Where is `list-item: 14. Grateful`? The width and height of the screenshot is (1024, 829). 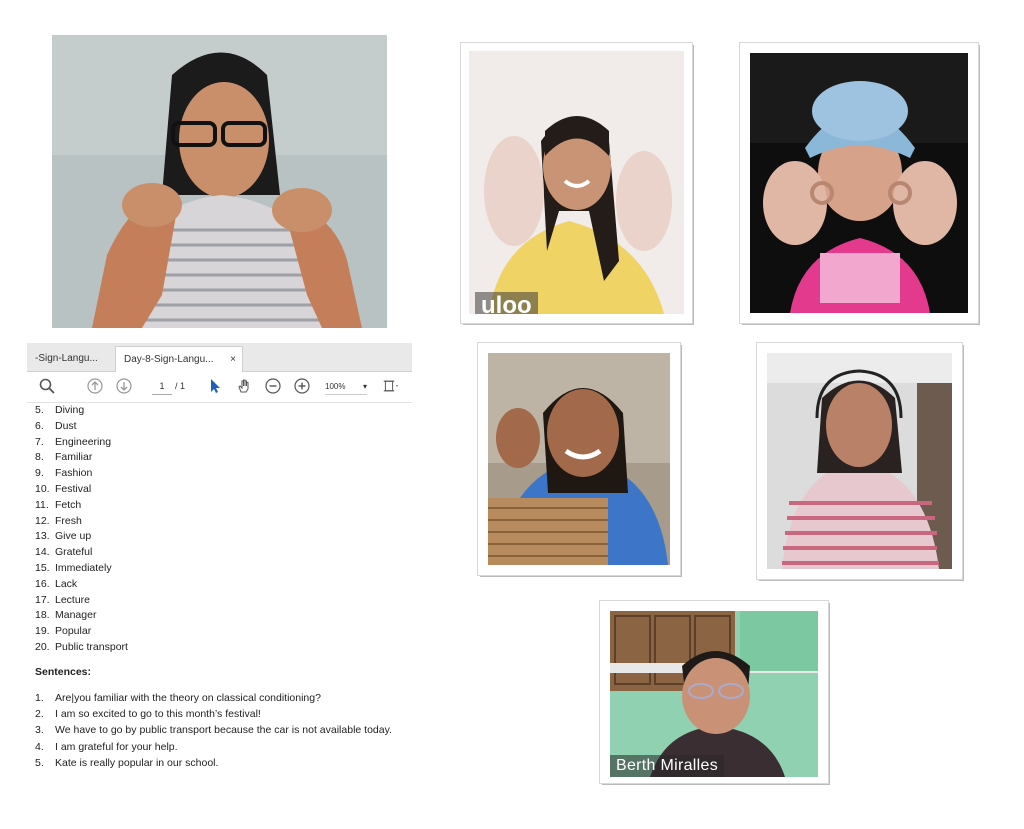 list-item: 14. Grateful is located at coordinates (81, 553).